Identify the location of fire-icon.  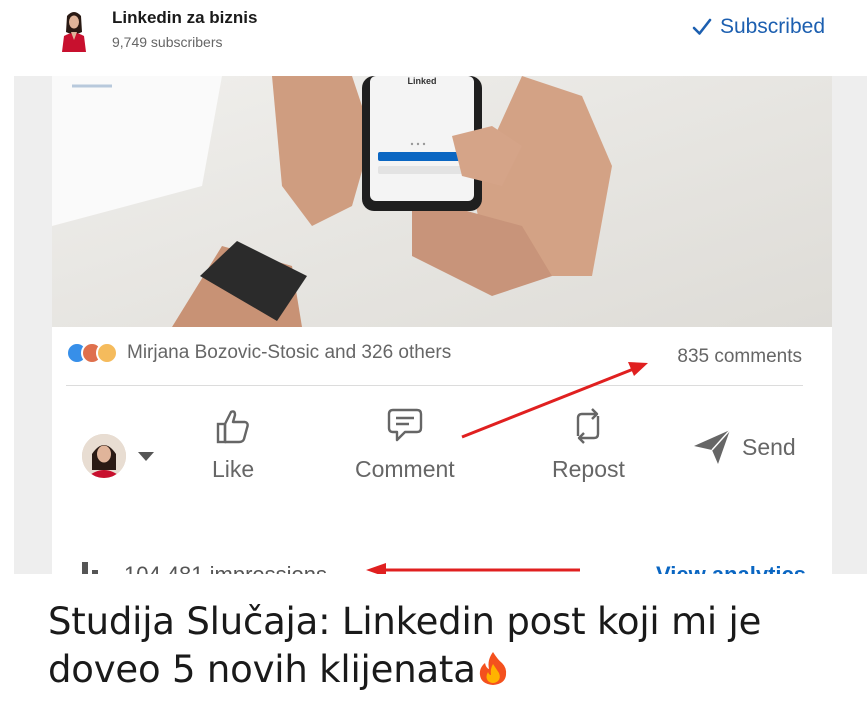
(492, 668).